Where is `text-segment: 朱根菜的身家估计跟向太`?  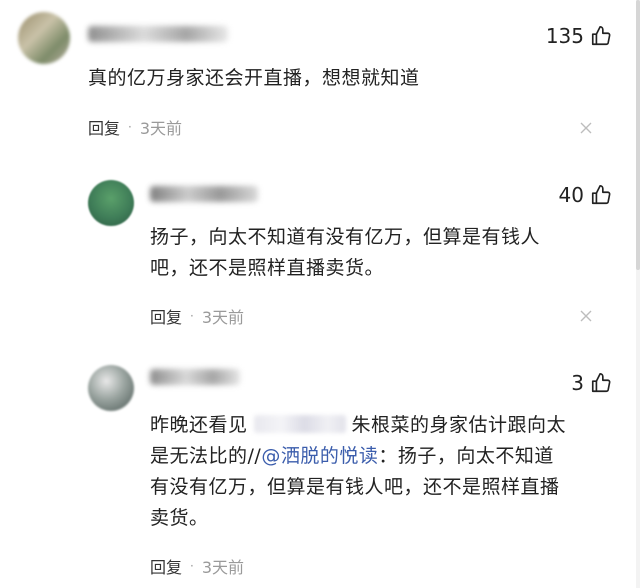
text-segment: 朱根菜的身家估计跟向太 is located at coordinates (459, 425).